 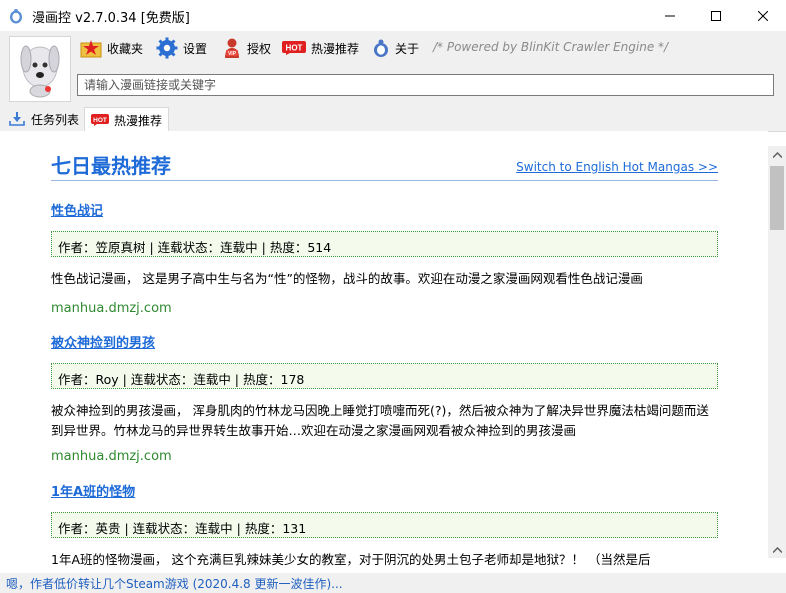 What do you see at coordinates (393, 15) in the screenshot?
I see `title-bar: 漫画控 v2.7.0.34 [免费版]` at bounding box center [393, 15].